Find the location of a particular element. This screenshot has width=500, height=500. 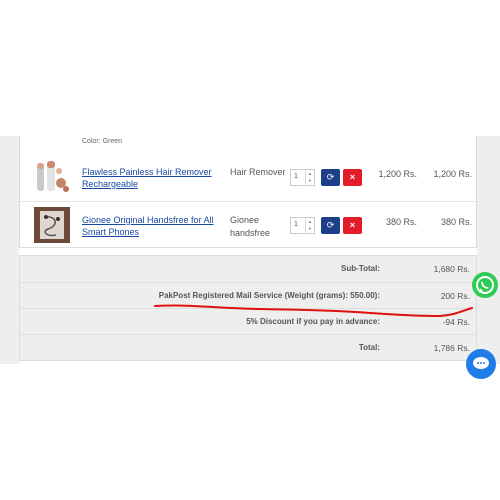

totals-value: -94 Rs. is located at coordinates (456, 322).